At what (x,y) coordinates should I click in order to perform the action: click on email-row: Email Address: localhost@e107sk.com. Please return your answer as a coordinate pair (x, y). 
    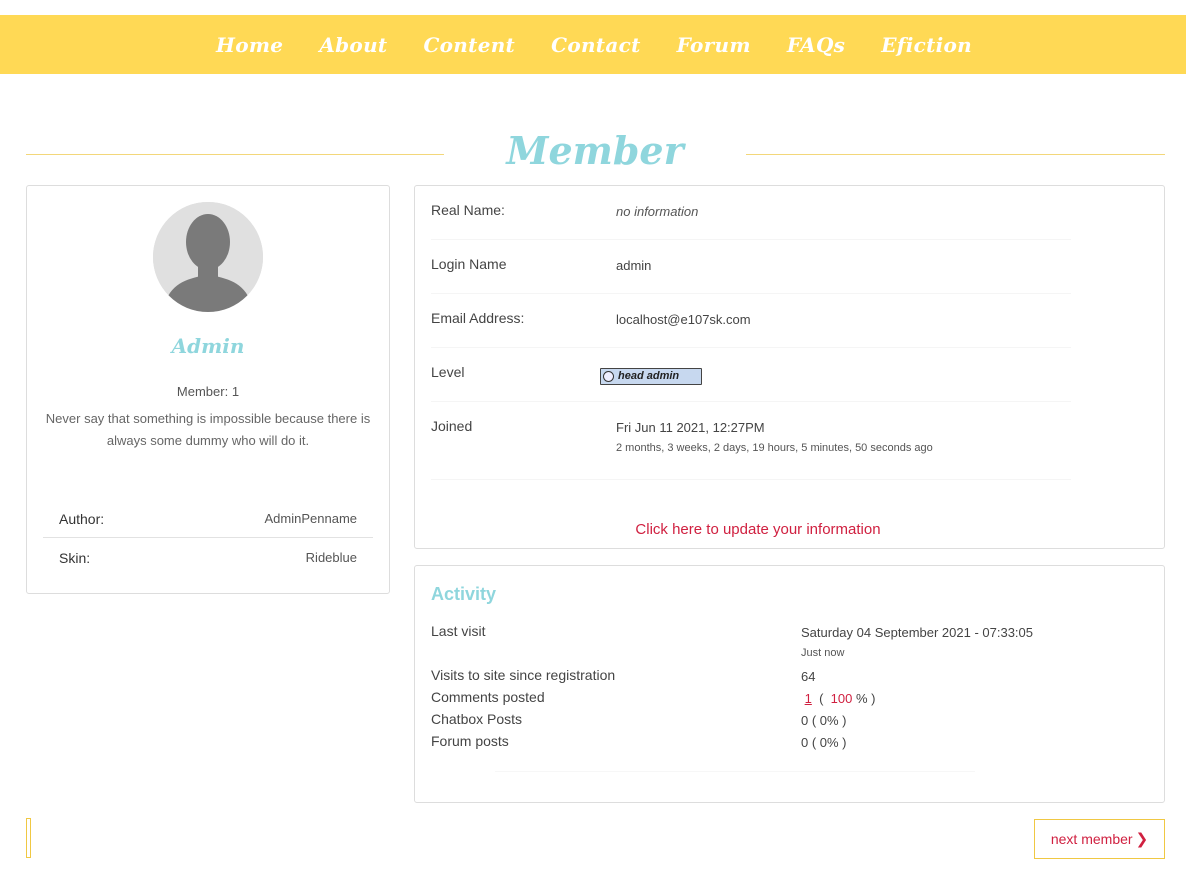
    Looking at the image, I should click on (751, 321).